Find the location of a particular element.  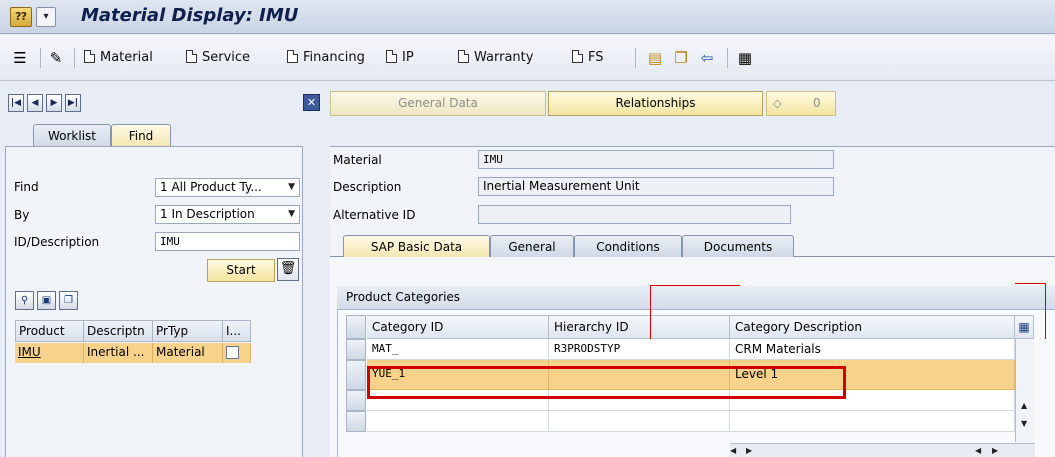

start-search-button: Start is located at coordinates (241, 270).